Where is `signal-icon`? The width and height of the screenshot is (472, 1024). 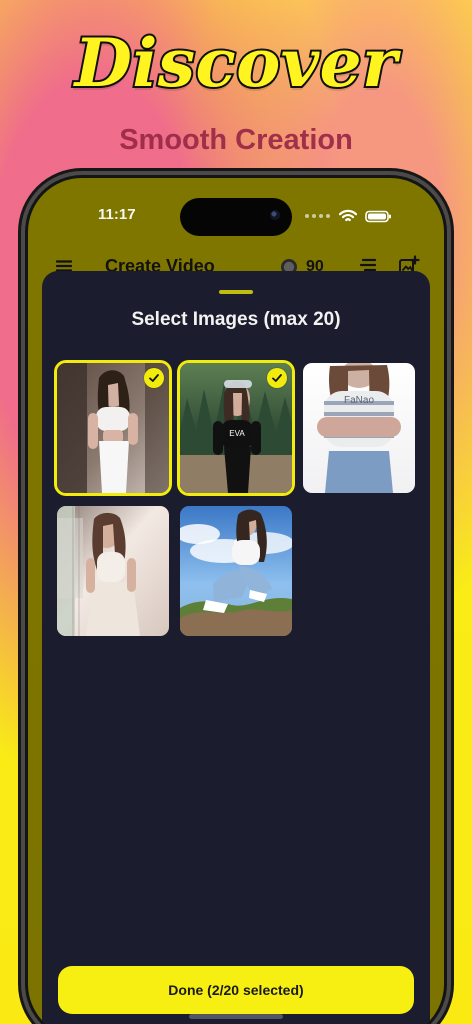
signal-icon is located at coordinates (318, 216).